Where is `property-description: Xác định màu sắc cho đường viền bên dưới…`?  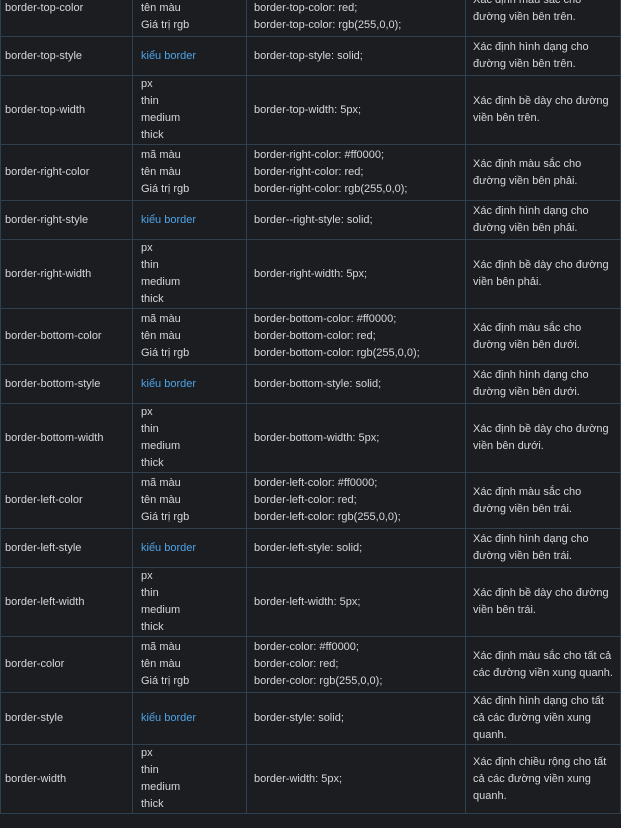 property-description: Xác định màu sắc cho đường viền bên dưới… is located at coordinates (543, 336).